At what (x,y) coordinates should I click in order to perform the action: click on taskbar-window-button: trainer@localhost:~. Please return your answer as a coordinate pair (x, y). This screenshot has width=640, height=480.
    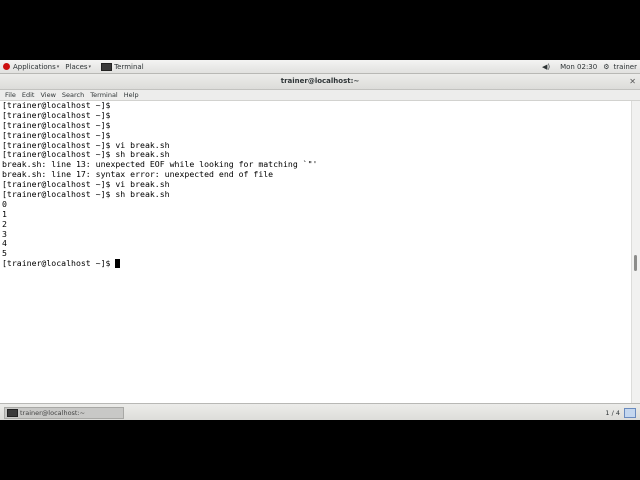
    Looking at the image, I should click on (64, 412).